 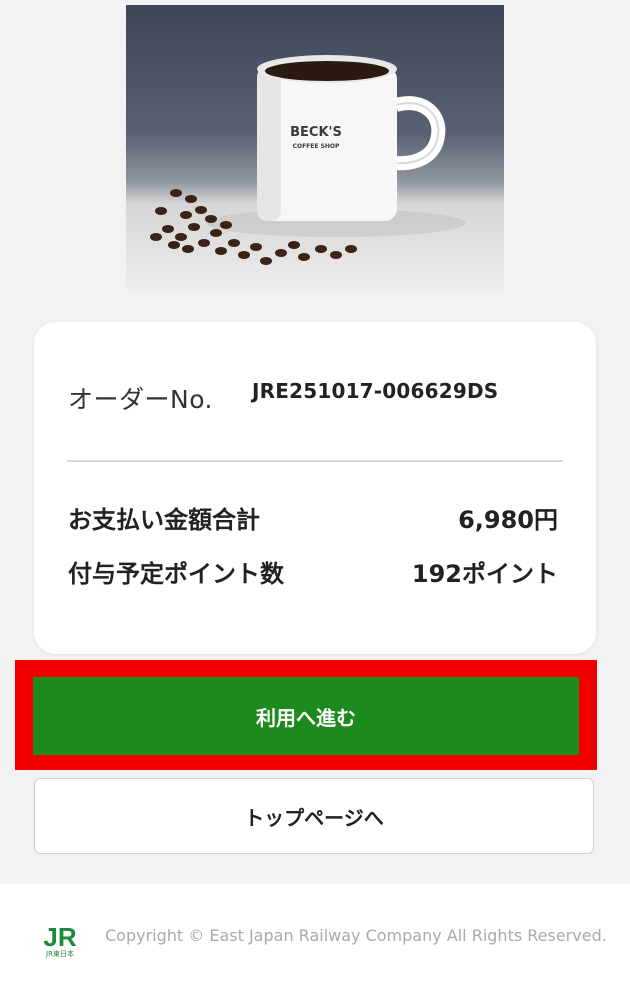 What do you see at coordinates (59, 953) in the screenshot?
I see `jr-logo-subtext: JR東日本` at bounding box center [59, 953].